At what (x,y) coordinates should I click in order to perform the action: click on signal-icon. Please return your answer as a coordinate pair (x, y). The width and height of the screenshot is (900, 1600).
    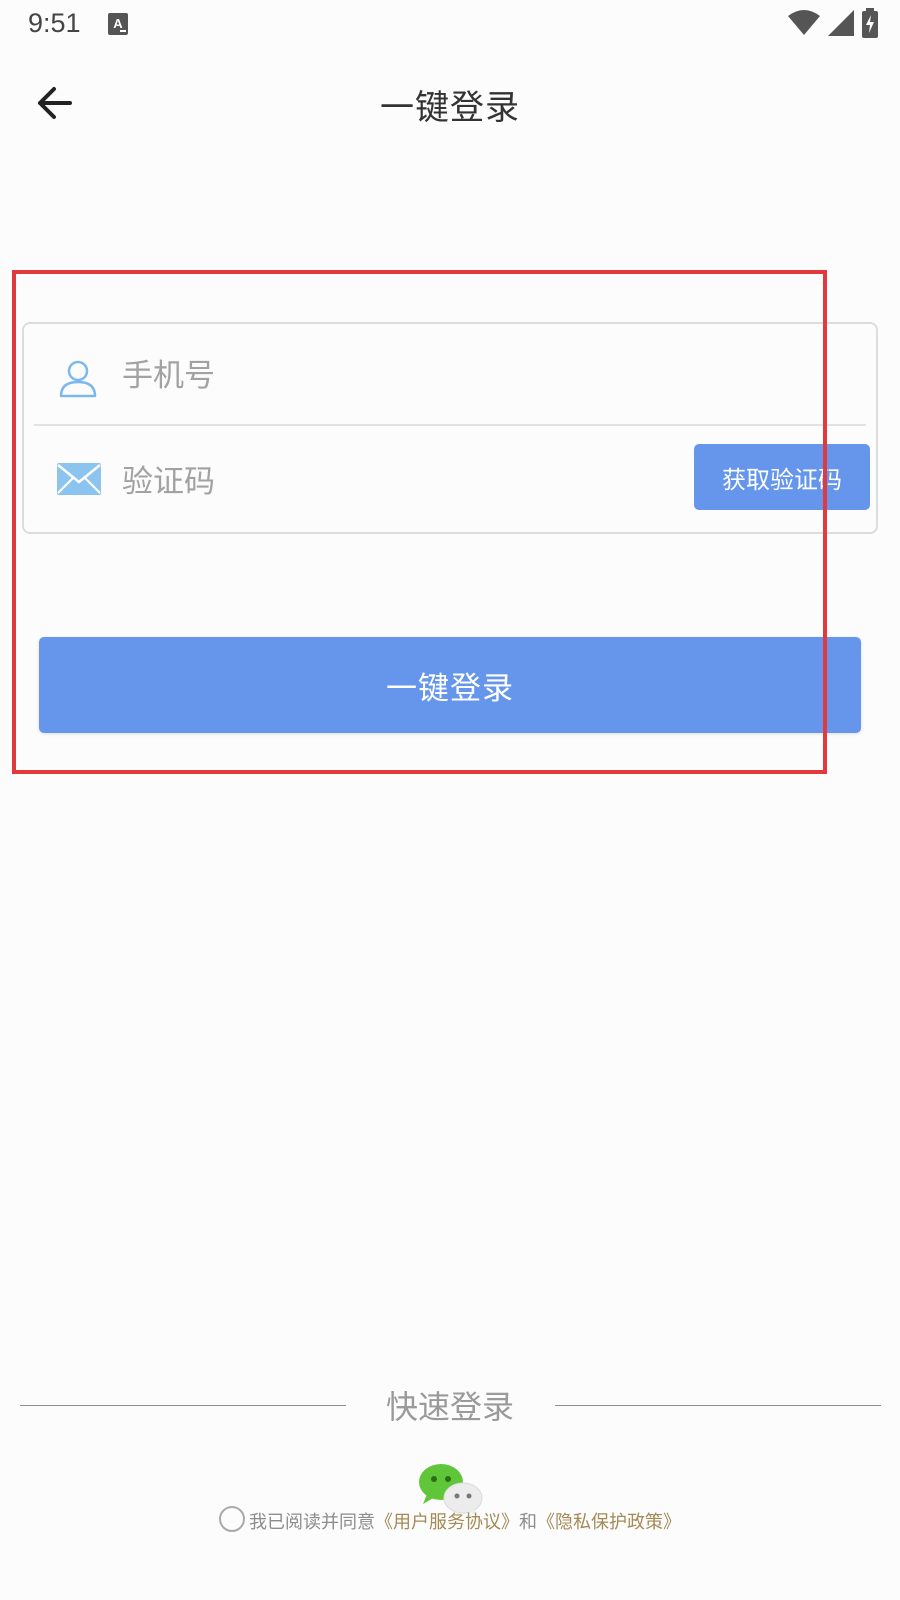
    Looking at the image, I should click on (841, 23).